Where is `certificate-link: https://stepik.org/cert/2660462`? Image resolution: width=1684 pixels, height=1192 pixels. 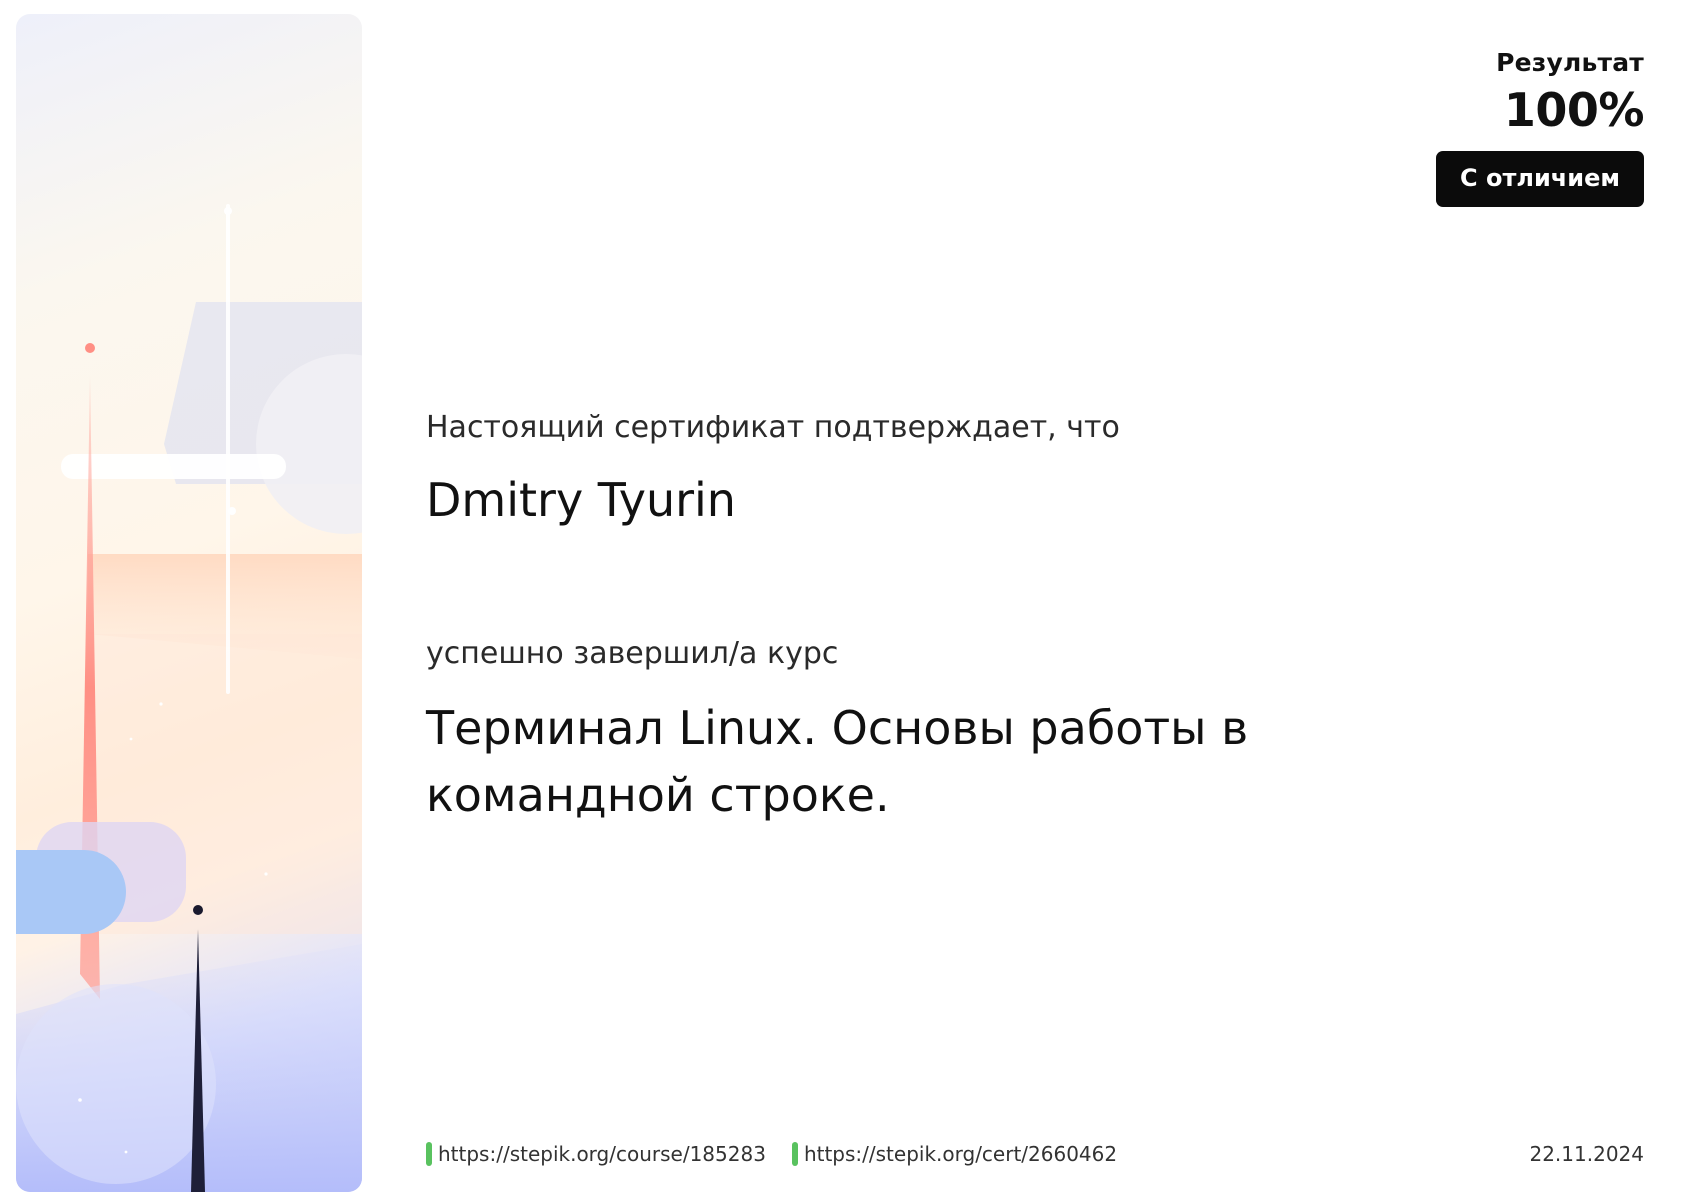 certificate-link: https://stepik.org/cert/2660462 is located at coordinates (954, 1154).